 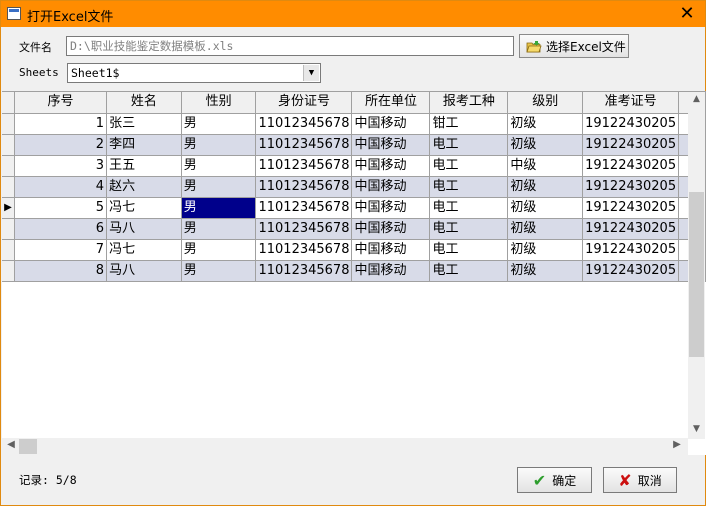 I want to click on table-row: ▶ 5 冯七男 11012345678 中国移动 电工 初级 19122430205, so click(x=354, y=208).